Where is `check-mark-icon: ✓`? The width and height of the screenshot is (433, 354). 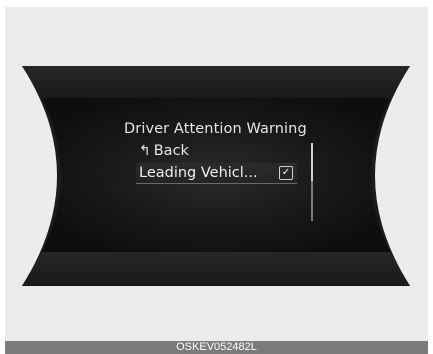 check-mark-icon: ✓ is located at coordinates (286, 172).